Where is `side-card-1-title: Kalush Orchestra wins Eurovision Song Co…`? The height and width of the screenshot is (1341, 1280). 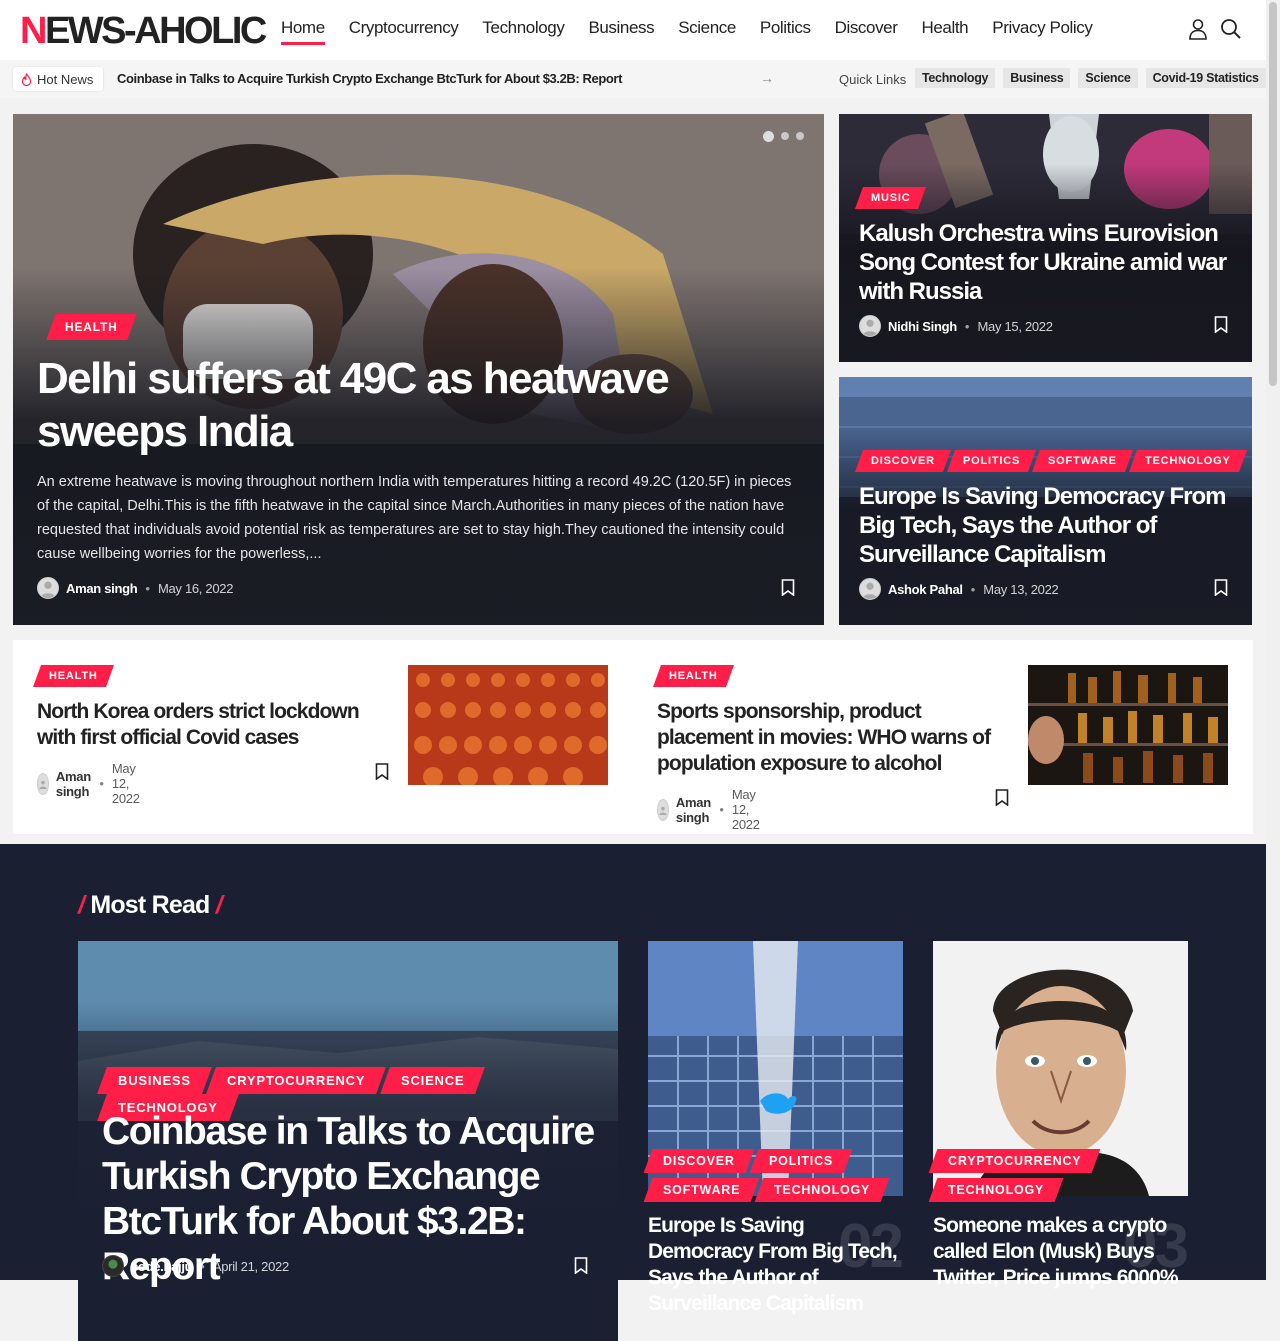
side-card-1-title: Kalush Orchestra wins Eurovision Song Co… is located at coordinates (1049, 262).